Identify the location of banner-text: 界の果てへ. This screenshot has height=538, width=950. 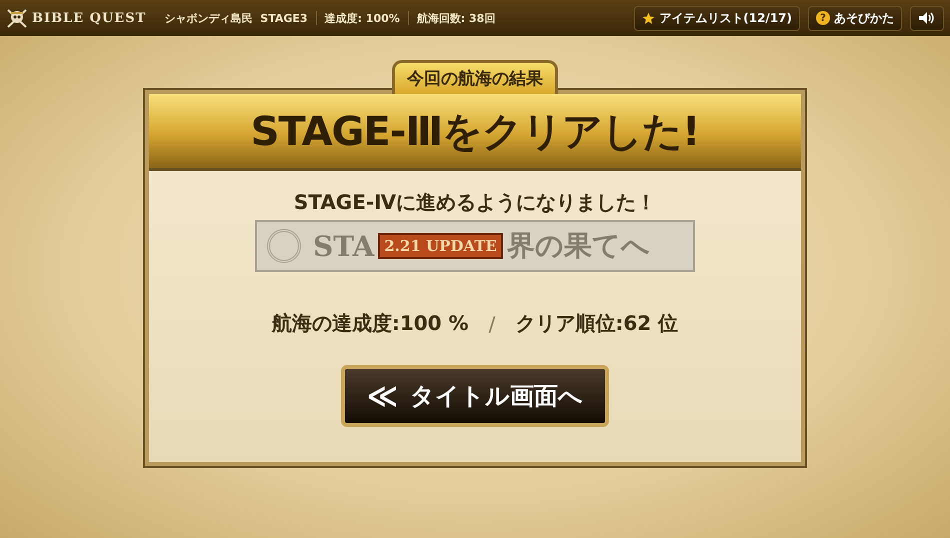
(578, 246).